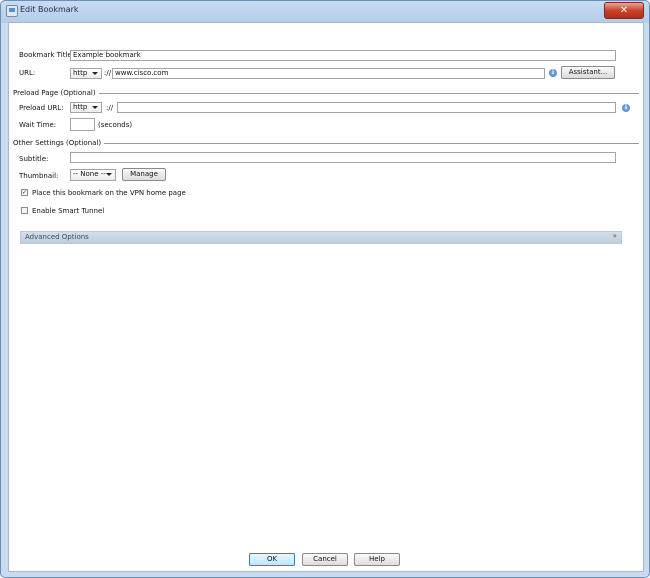  What do you see at coordinates (38, 125) in the screenshot?
I see `wait-time-label: Wait Time:` at bounding box center [38, 125].